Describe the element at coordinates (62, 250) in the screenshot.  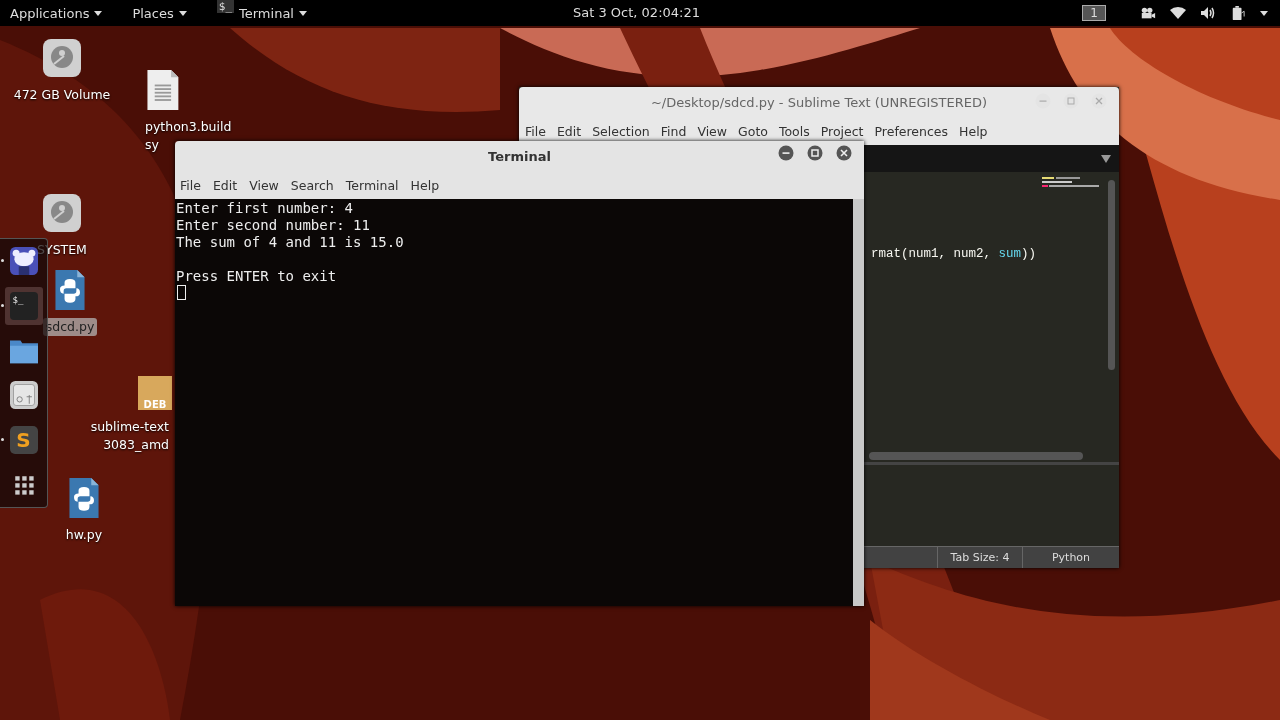
I see `file-label: SYSTEM` at that location.